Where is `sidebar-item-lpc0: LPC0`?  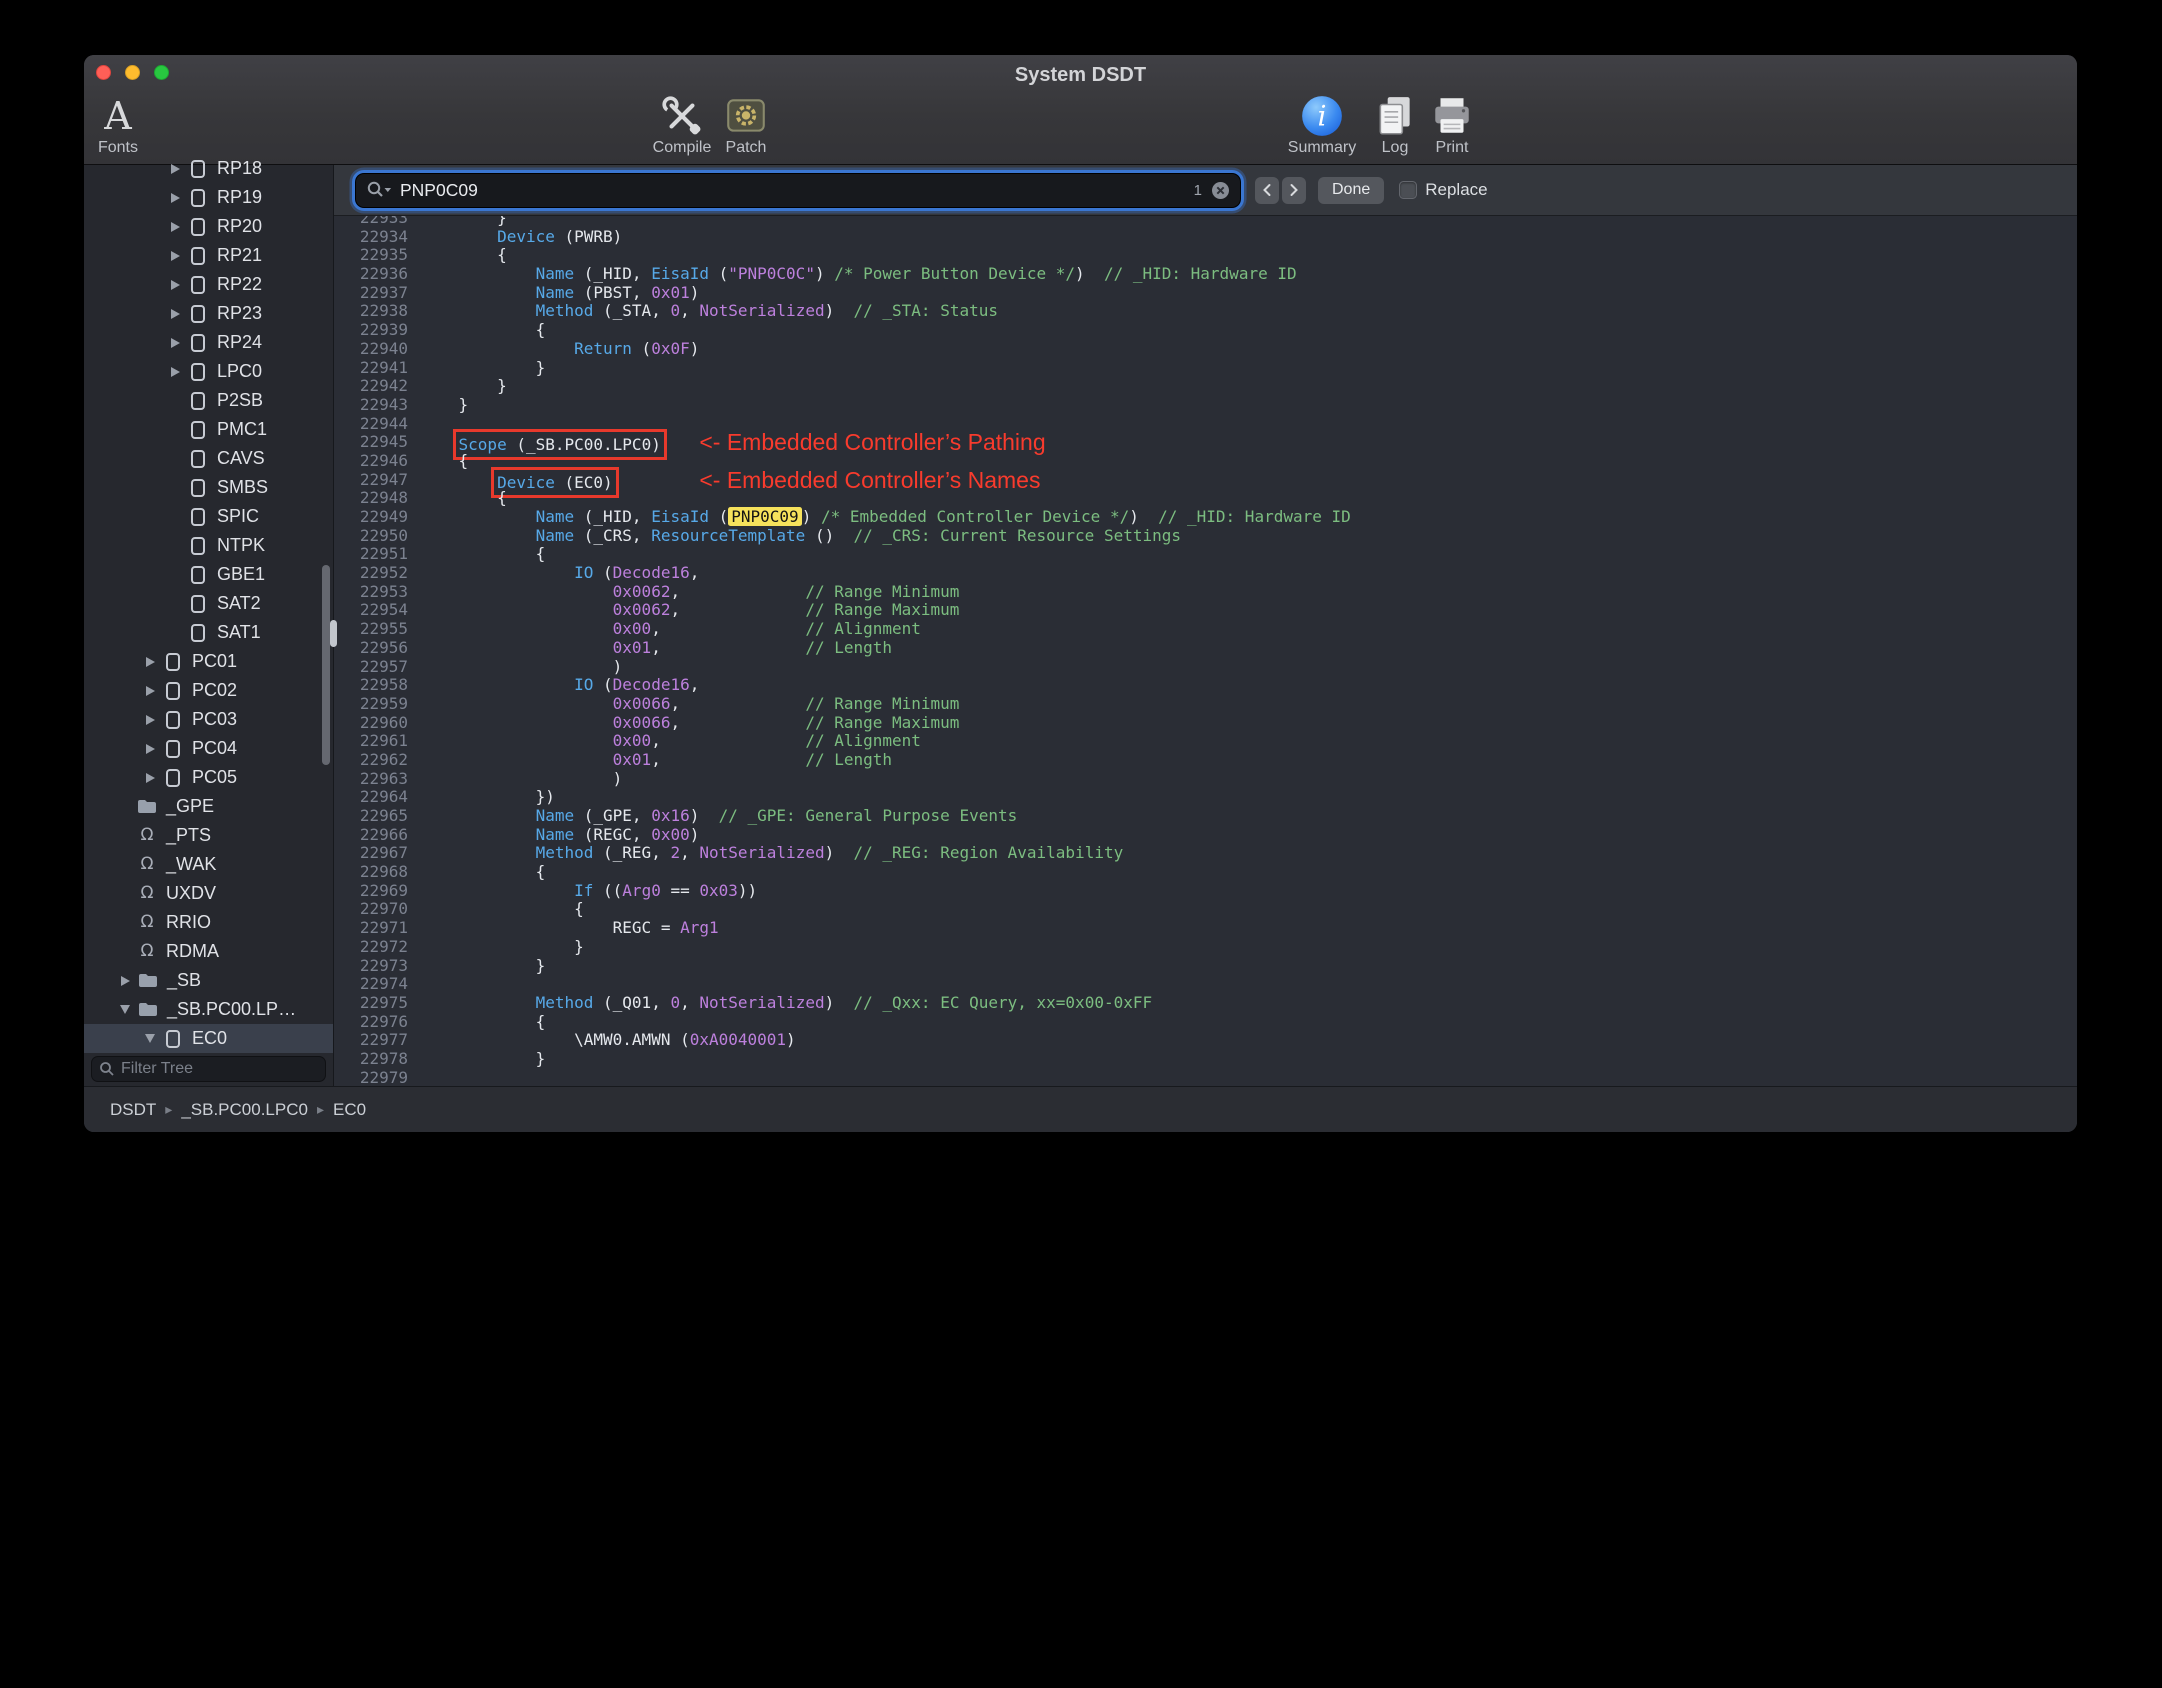 sidebar-item-lpc0: LPC0 is located at coordinates (208, 371).